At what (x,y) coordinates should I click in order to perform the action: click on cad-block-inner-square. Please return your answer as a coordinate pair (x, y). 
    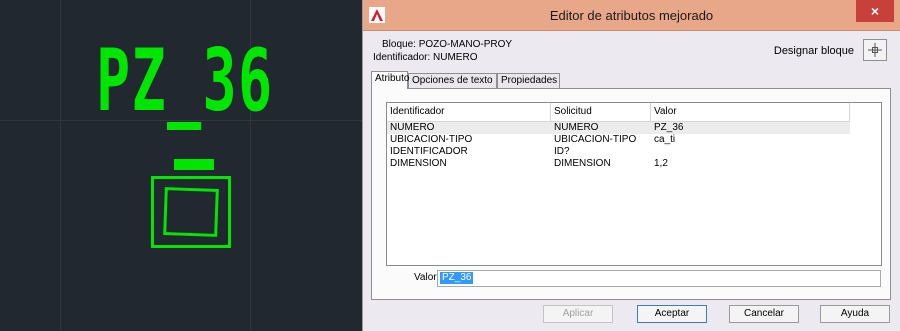
    Looking at the image, I should click on (191, 212).